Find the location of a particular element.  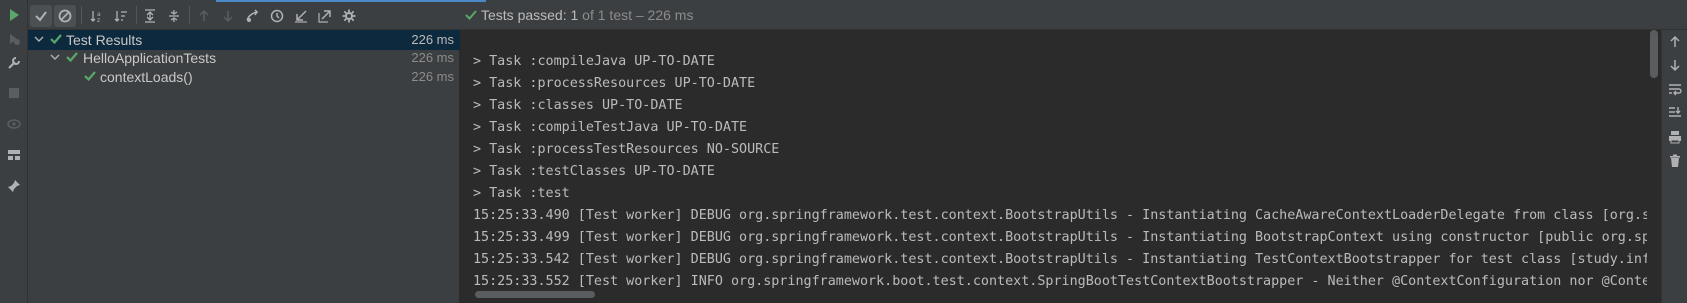

layout-button is located at coordinates (14, 155).